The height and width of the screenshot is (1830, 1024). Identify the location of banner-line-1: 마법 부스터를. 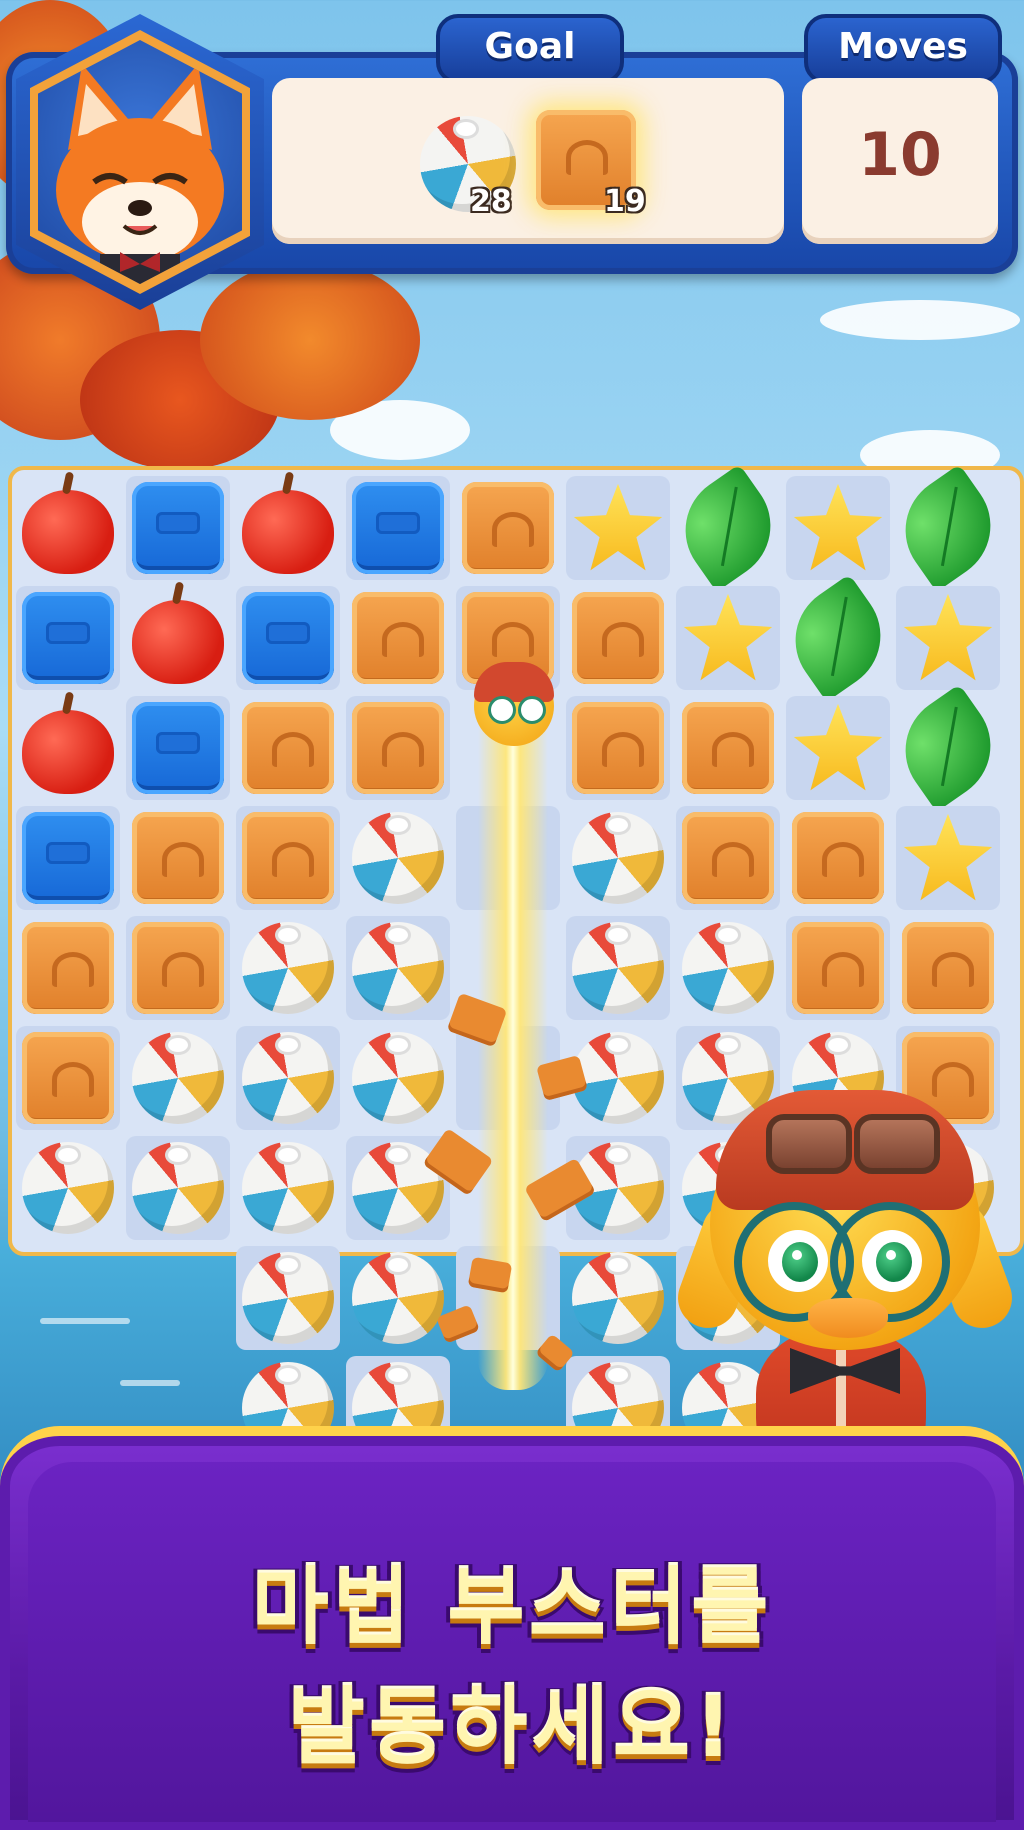
(512, 1607).